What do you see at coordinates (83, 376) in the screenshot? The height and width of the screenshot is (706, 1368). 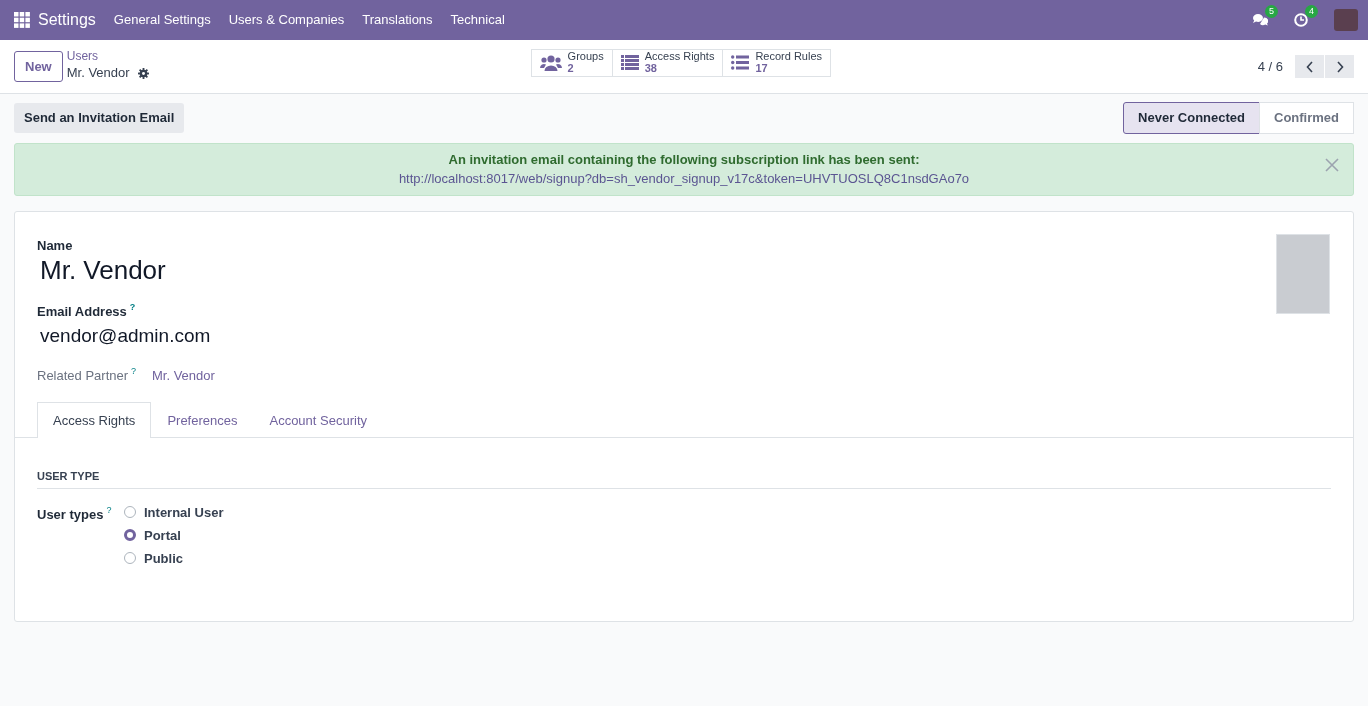 I see `field-label: Related Partner` at bounding box center [83, 376].